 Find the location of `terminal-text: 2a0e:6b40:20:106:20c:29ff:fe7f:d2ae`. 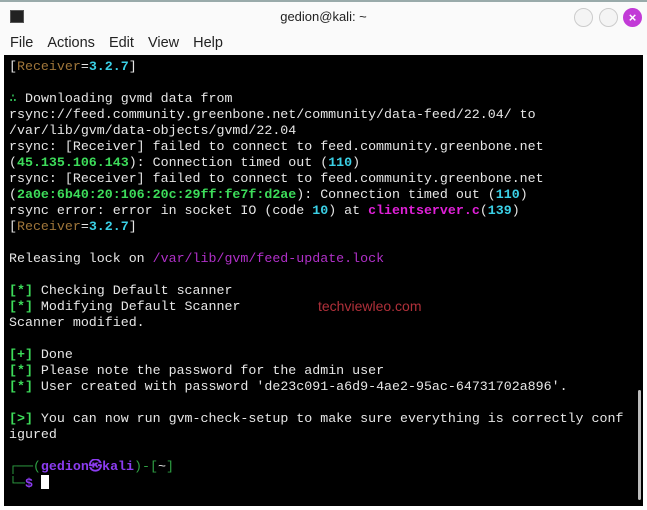

terminal-text: 2a0e:6b40:20:106:20c:29ff:fe7f:d2ae is located at coordinates (156, 194).